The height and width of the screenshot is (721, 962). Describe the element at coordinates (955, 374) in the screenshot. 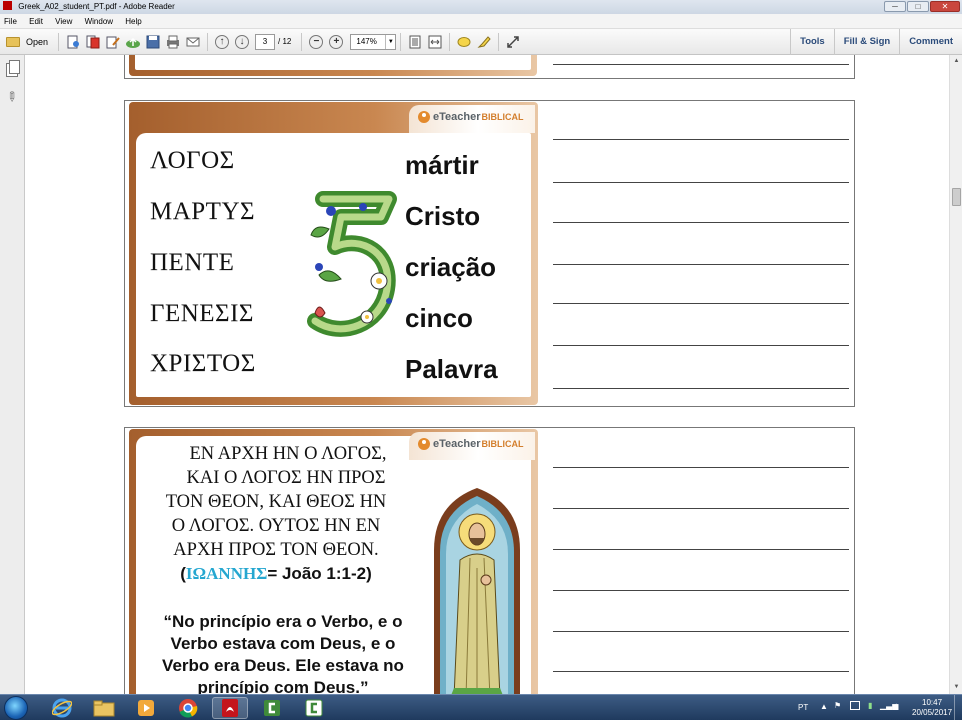

I see `vertical-scrollbar: ▲ ▼` at that location.